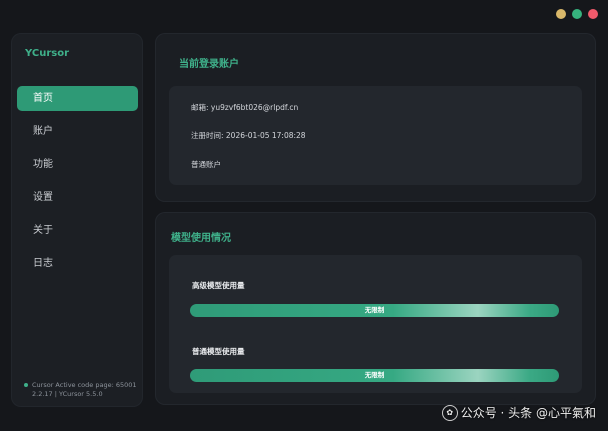 Image resolution: width=608 pixels, height=431 pixels. I want to click on sidebar-item-home: 首页, so click(77, 98).